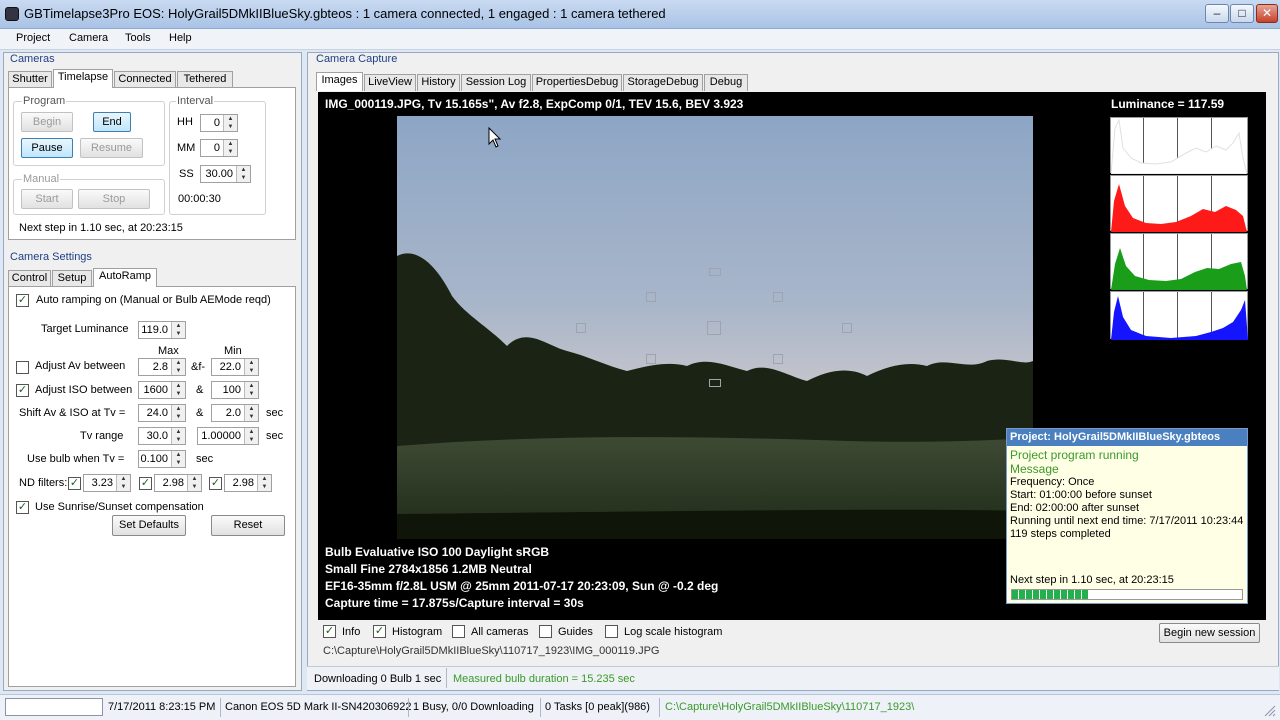  What do you see at coordinates (119, 507) in the screenshot?
I see `sunrise-label: Use Sunrise/Sunset compensation` at bounding box center [119, 507].